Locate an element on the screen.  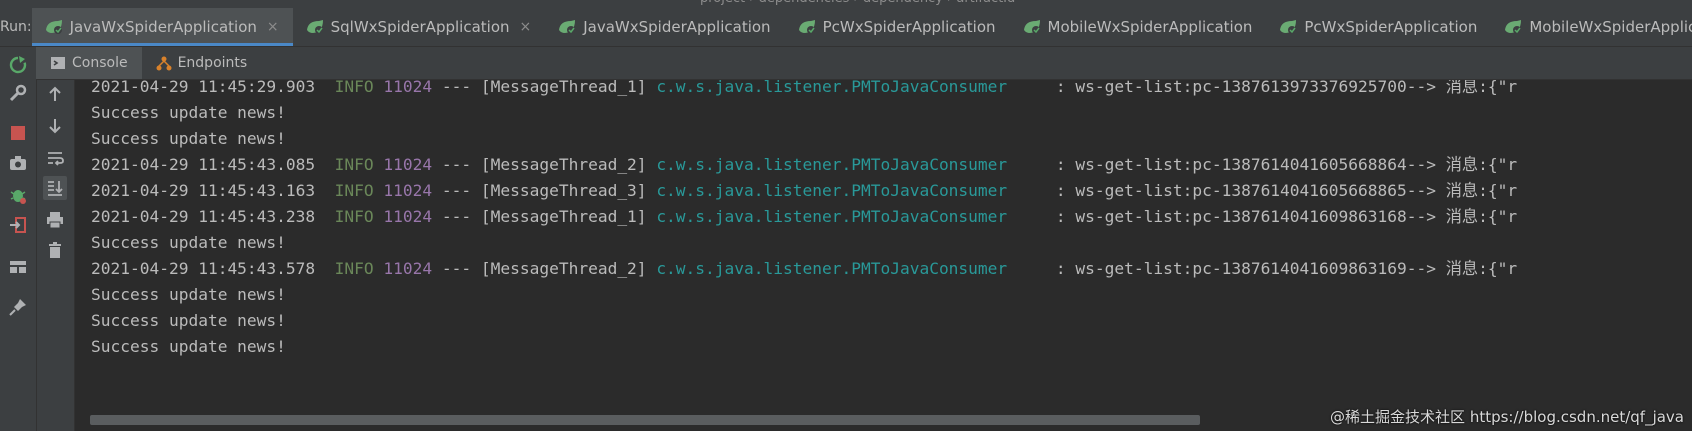
run-tab: MobileWxSpiderApplica is located at coordinates (1591, 27).